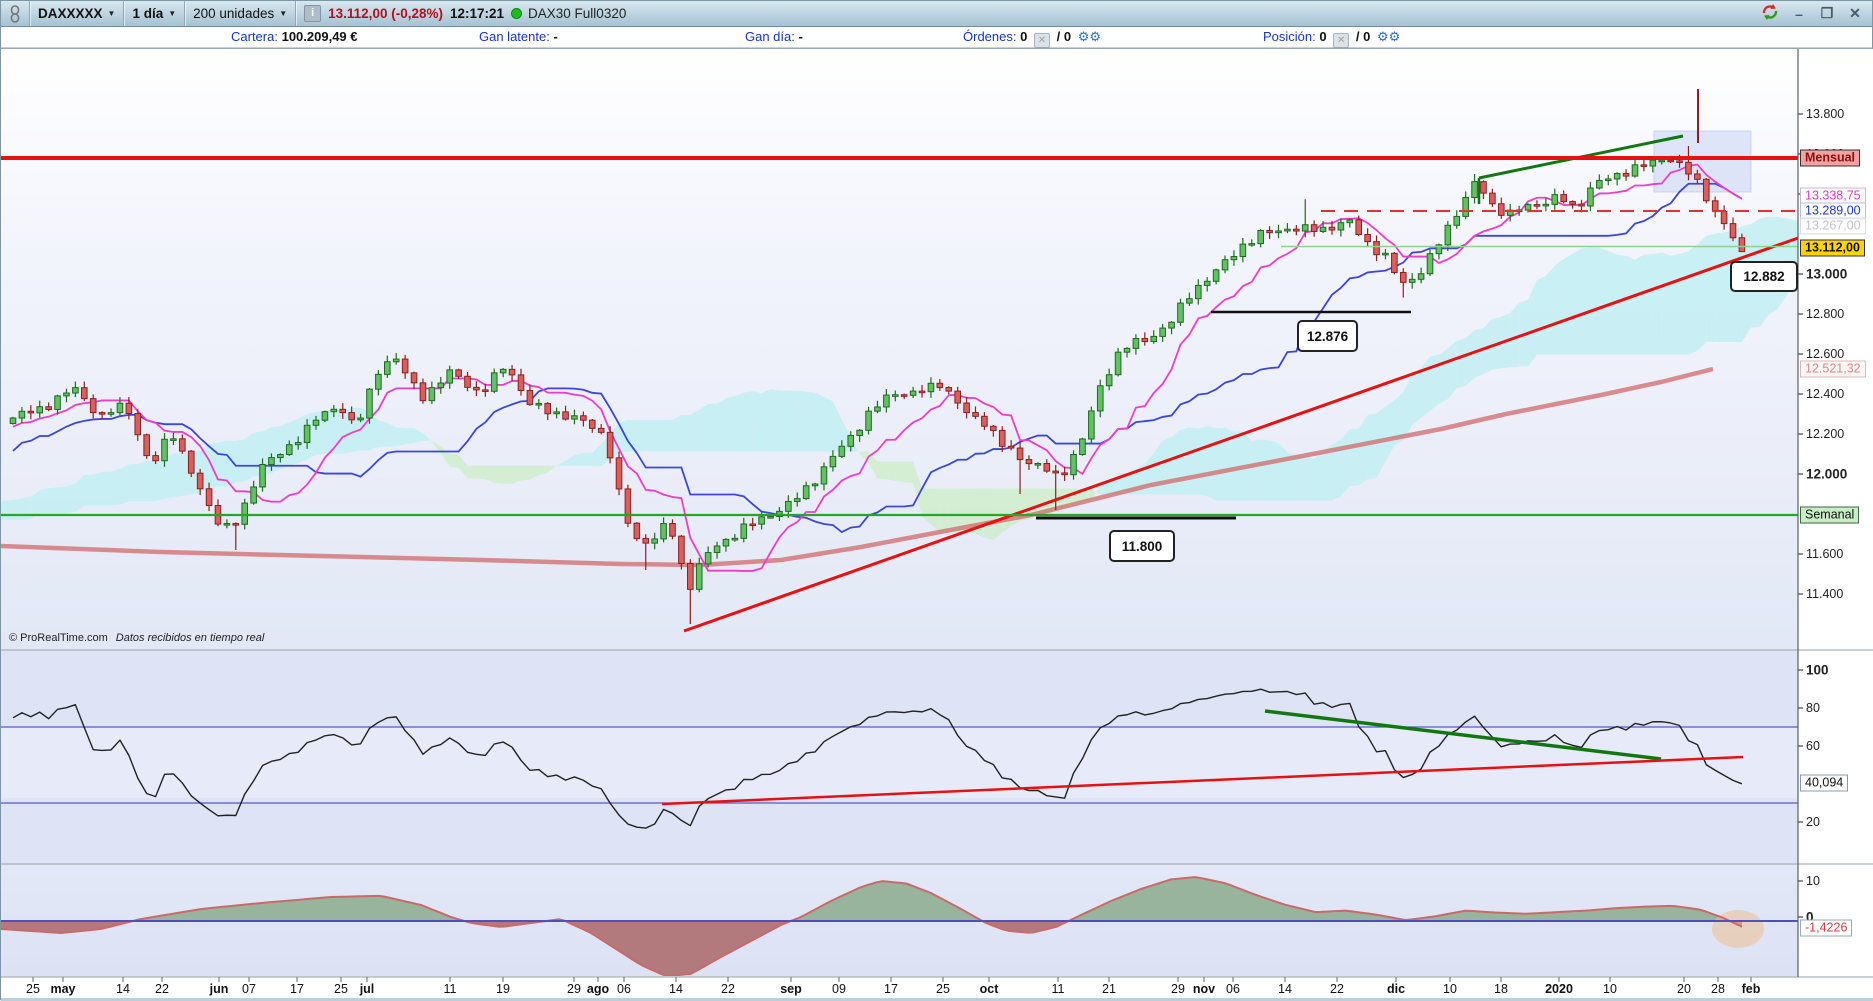 Image resolution: width=1873 pixels, height=1001 pixels. I want to click on oscillator-value-tag: -1,4226, so click(1826, 928).